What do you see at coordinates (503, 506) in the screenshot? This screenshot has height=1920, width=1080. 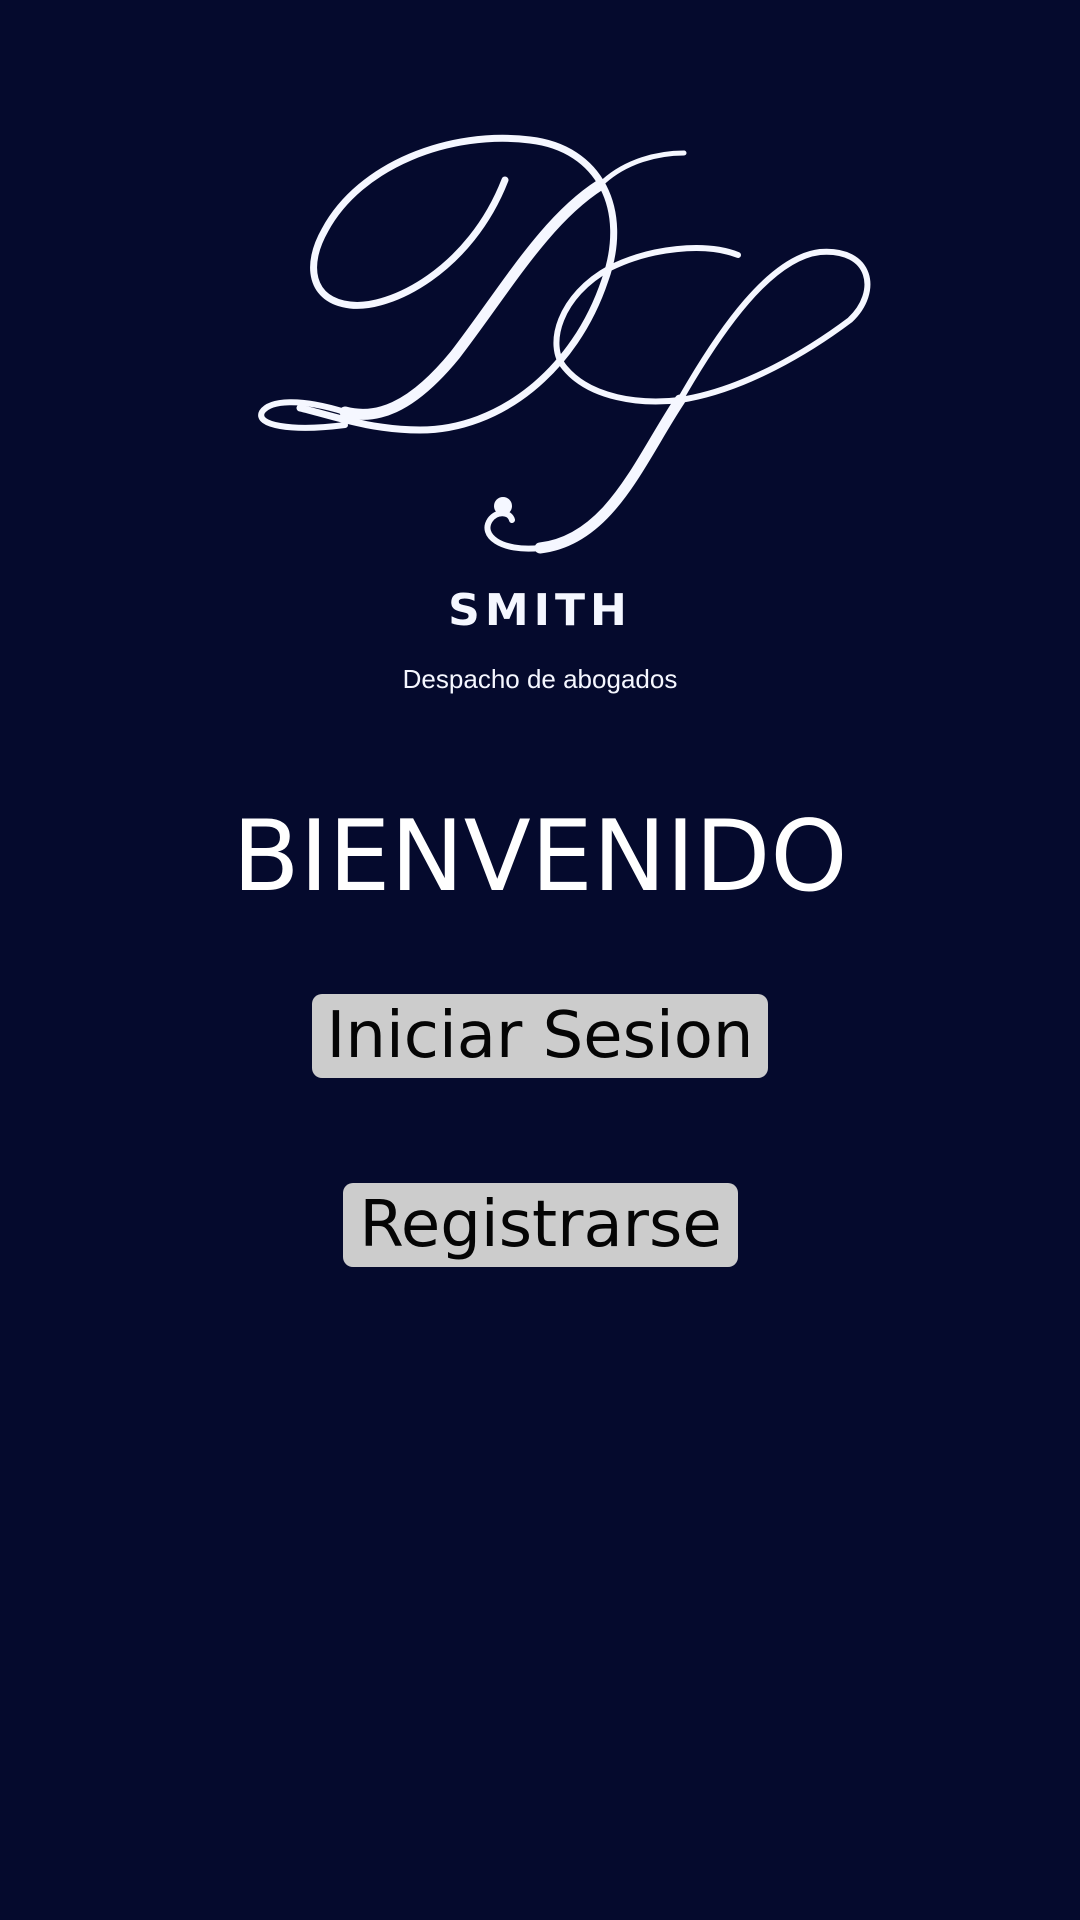 I see `letter-s-dot` at bounding box center [503, 506].